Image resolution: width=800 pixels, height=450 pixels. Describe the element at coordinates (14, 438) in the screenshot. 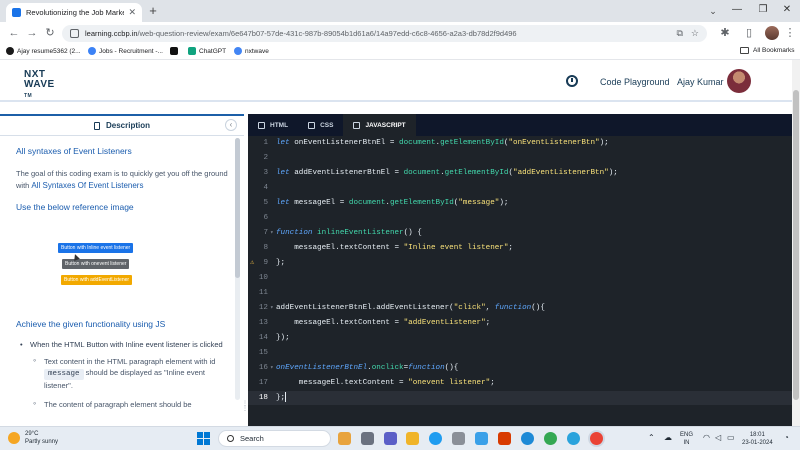

I see `weather-sun-icon` at that location.